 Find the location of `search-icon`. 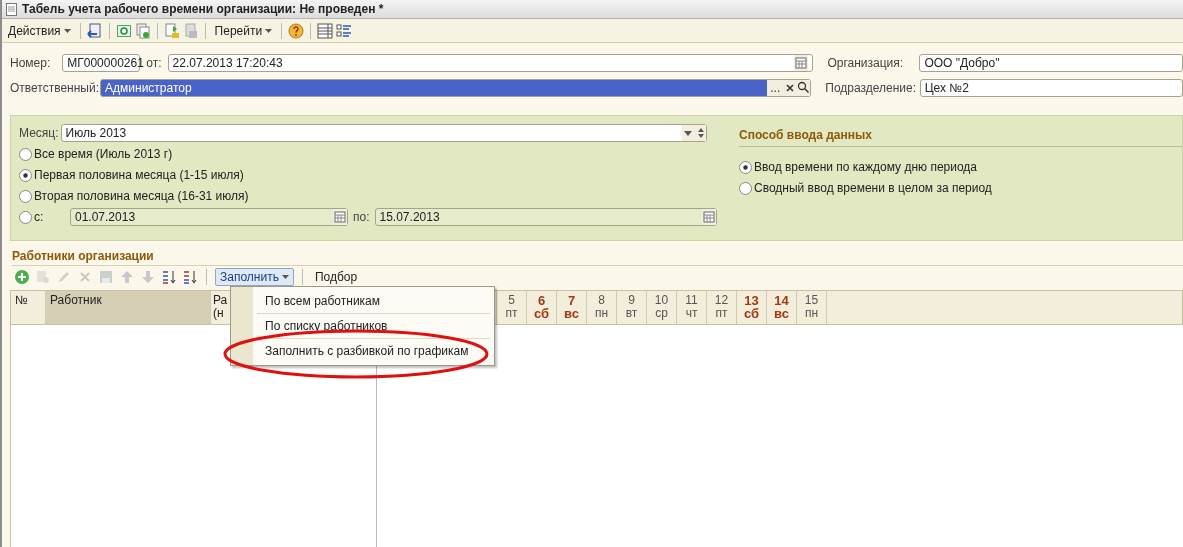

search-icon is located at coordinates (804, 87).